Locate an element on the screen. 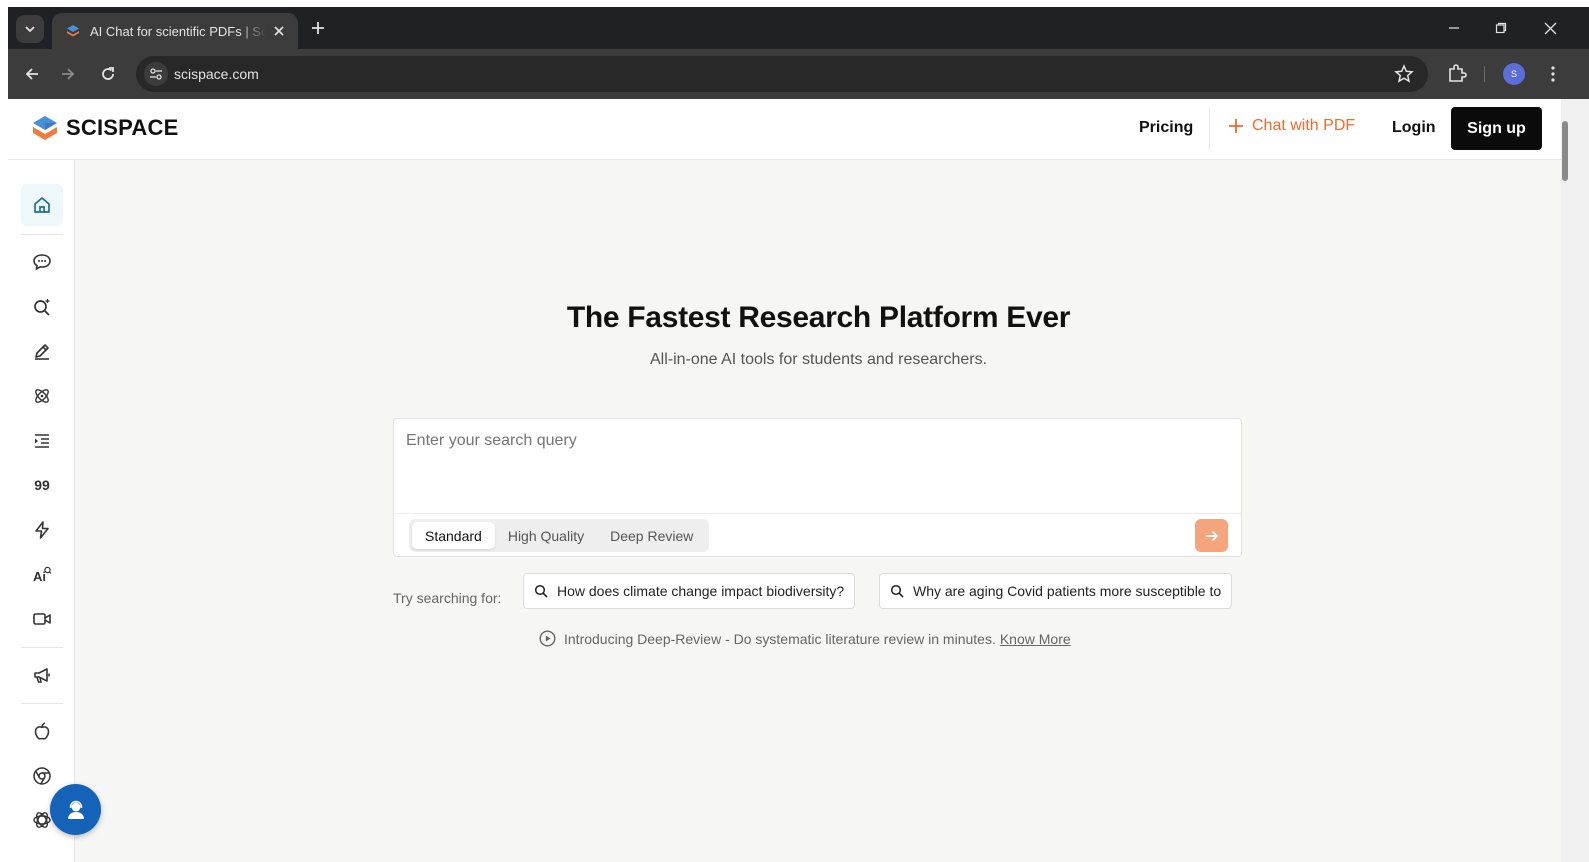 The height and width of the screenshot is (862, 1589). address-bar: scispace.com is located at coordinates (782, 74).